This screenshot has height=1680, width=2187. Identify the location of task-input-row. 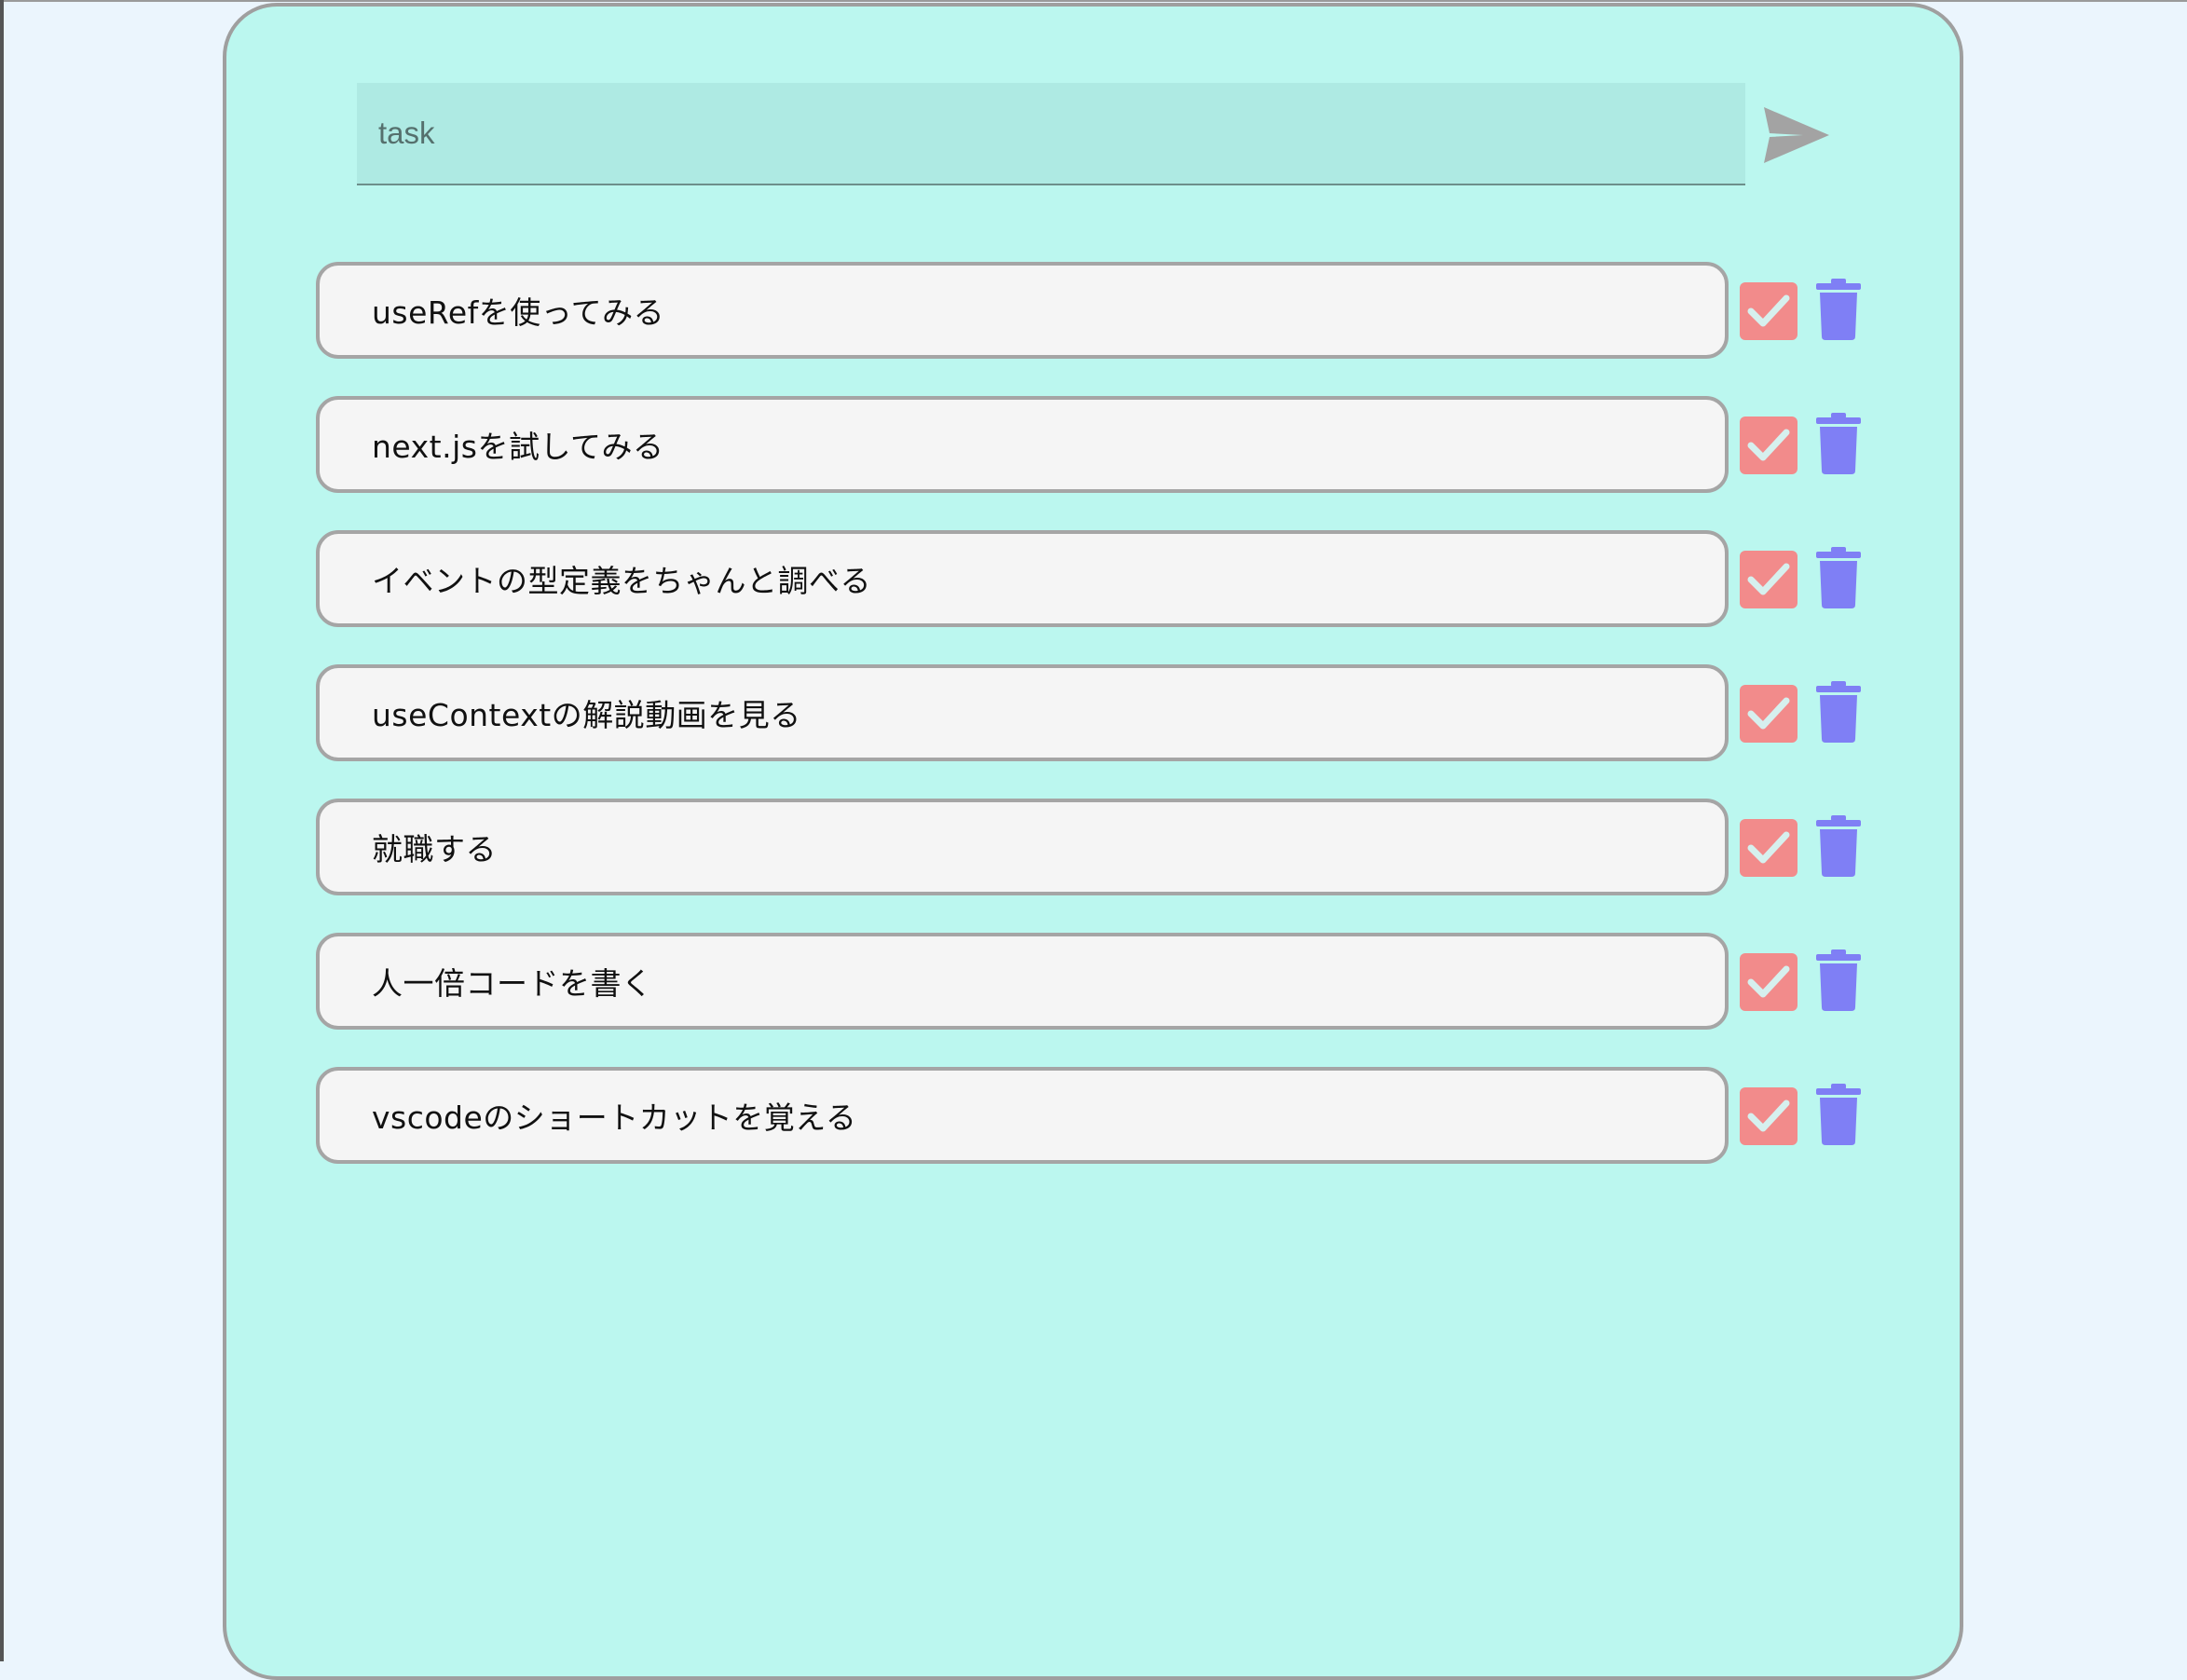
(1093, 138).